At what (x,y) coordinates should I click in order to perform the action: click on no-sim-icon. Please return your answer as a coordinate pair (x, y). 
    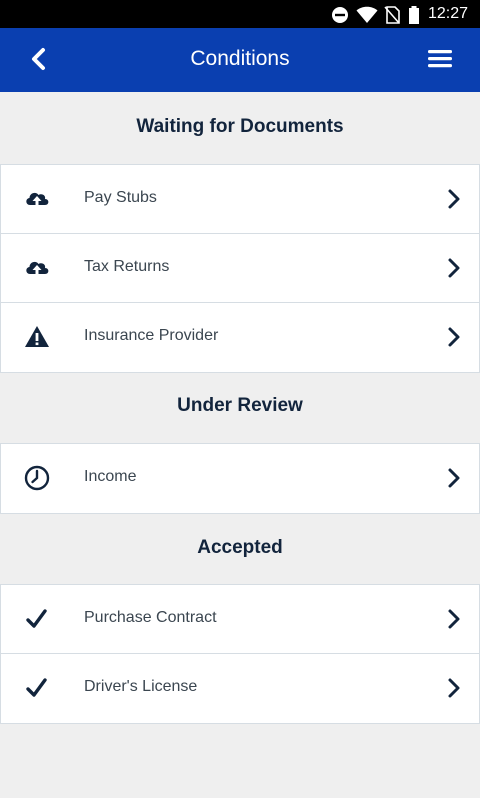
    Looking at the image, I should click on (392, 15).